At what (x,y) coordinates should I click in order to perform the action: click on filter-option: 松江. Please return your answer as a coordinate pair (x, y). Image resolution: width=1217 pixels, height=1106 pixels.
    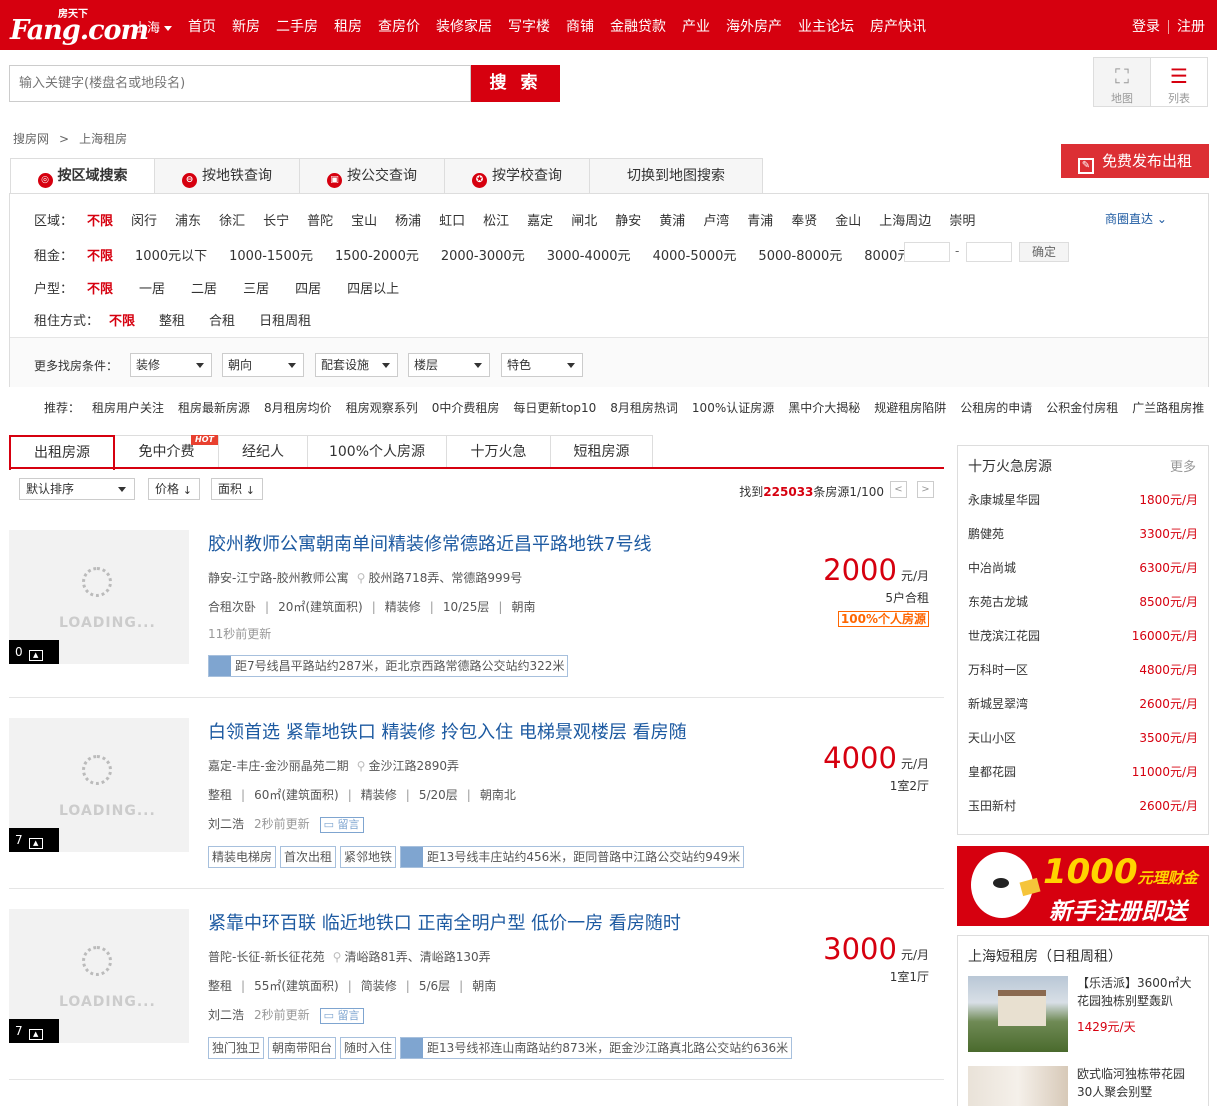
    Looking at the image, I should click on (496, 221).